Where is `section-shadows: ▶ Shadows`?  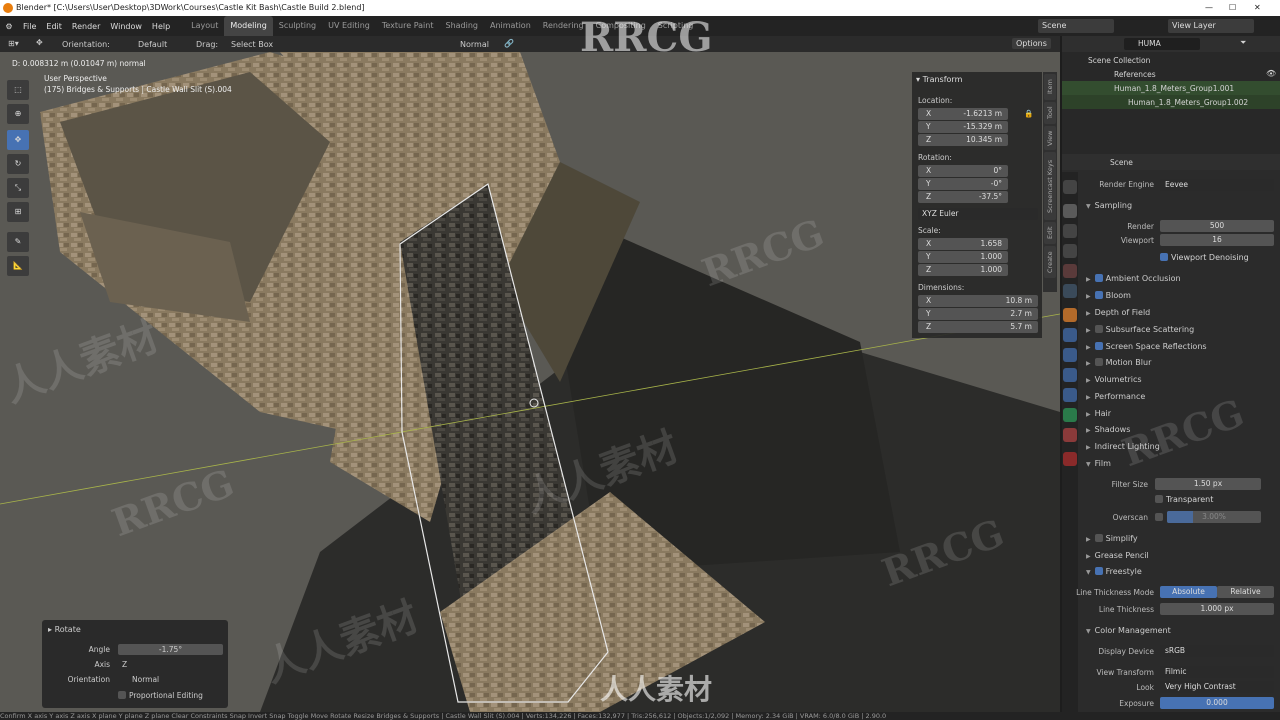
section-shadows: ▶ Shadows is located at coordinates (1108, 429).